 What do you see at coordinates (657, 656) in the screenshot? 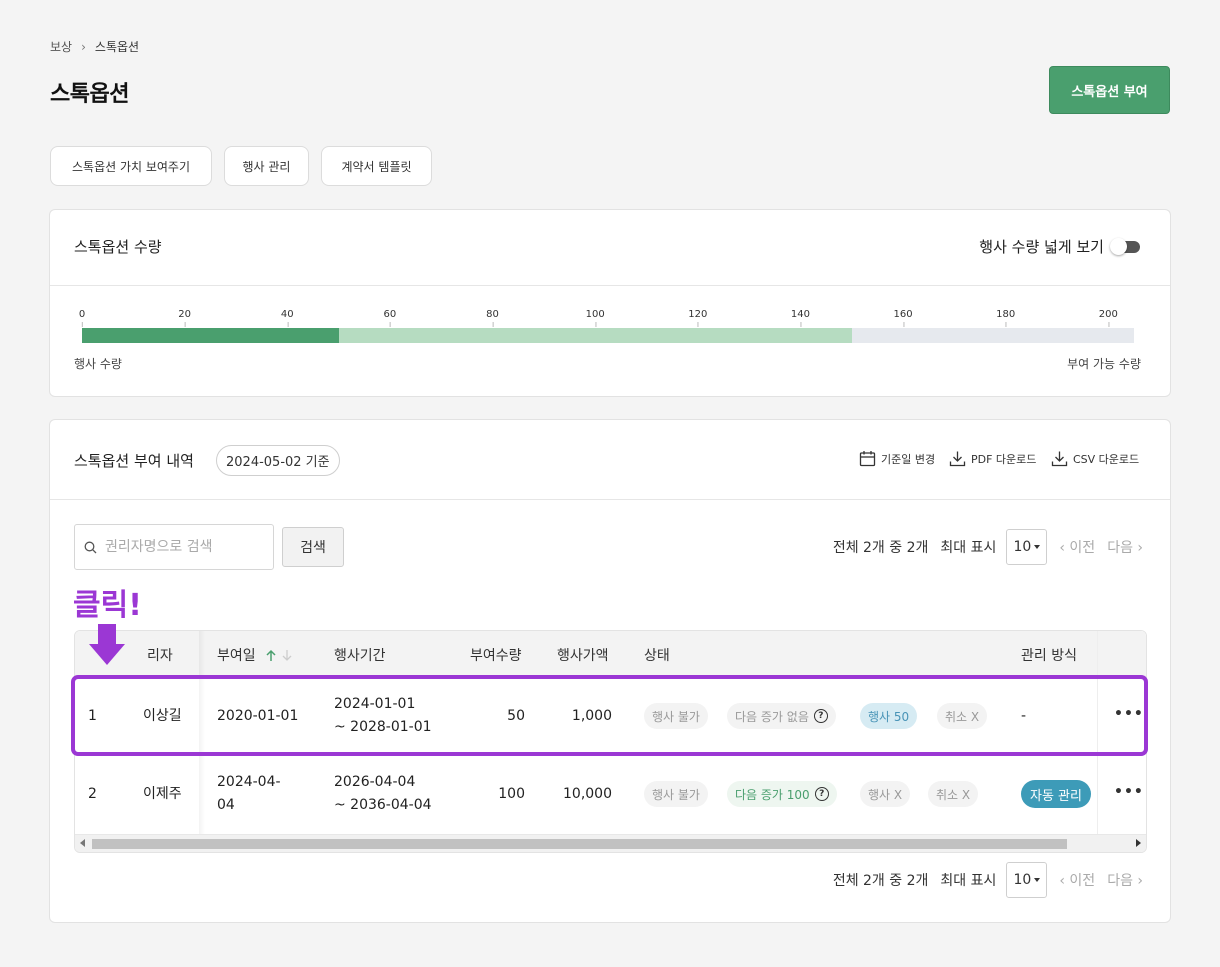
I see `col-status: 상태` at bounding box center [657, 656].